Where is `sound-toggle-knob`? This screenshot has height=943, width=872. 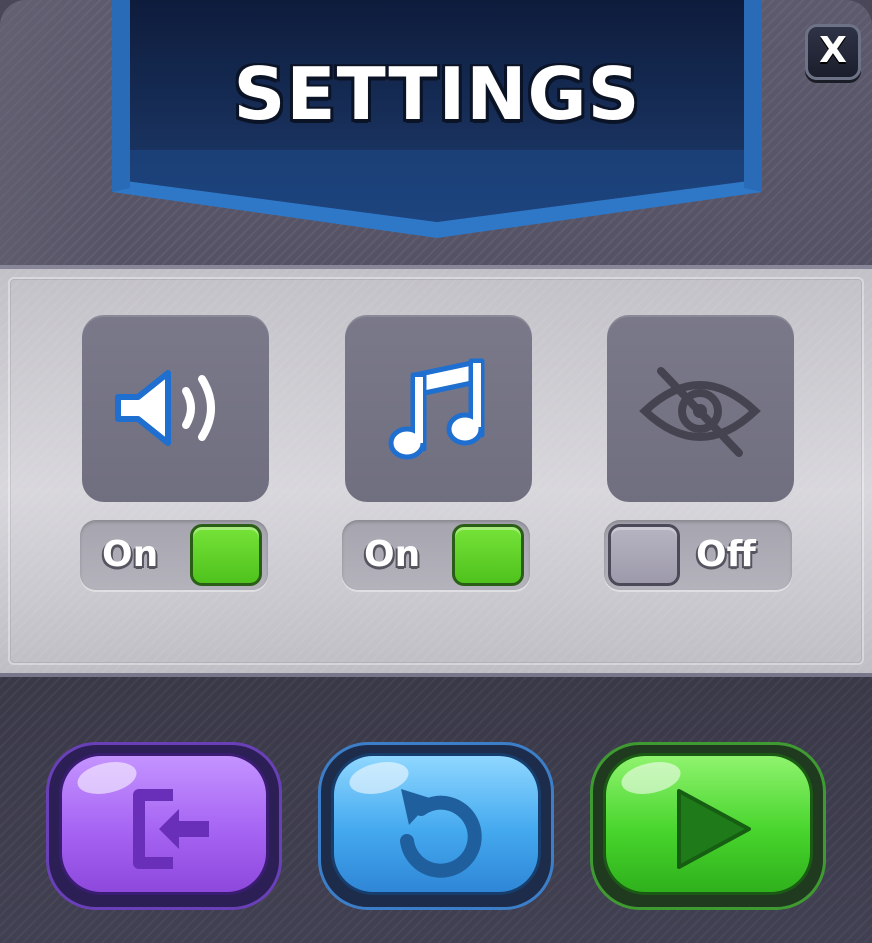
sound-toggle-knob is located at coordinates (226, 555).